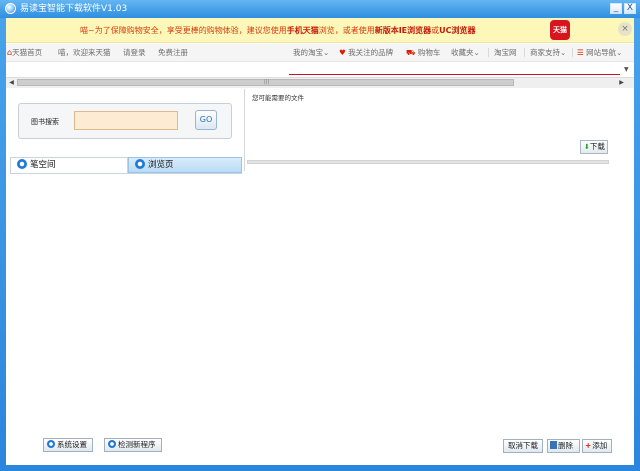 The height and width of the screenshot is (471, 640). Describe the element at coordinates (523, 446) in the screenshot. I see `cancel-download-button: 取消下载` at that location.